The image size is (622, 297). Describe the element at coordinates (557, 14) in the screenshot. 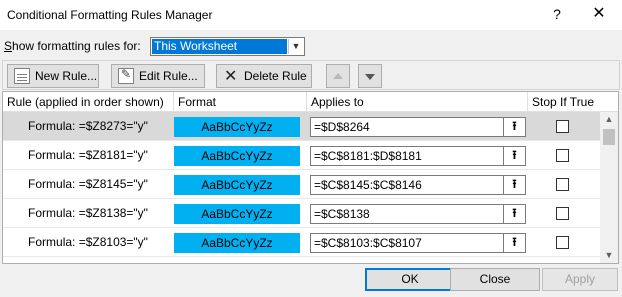

I see `help-button: ?` at that location.